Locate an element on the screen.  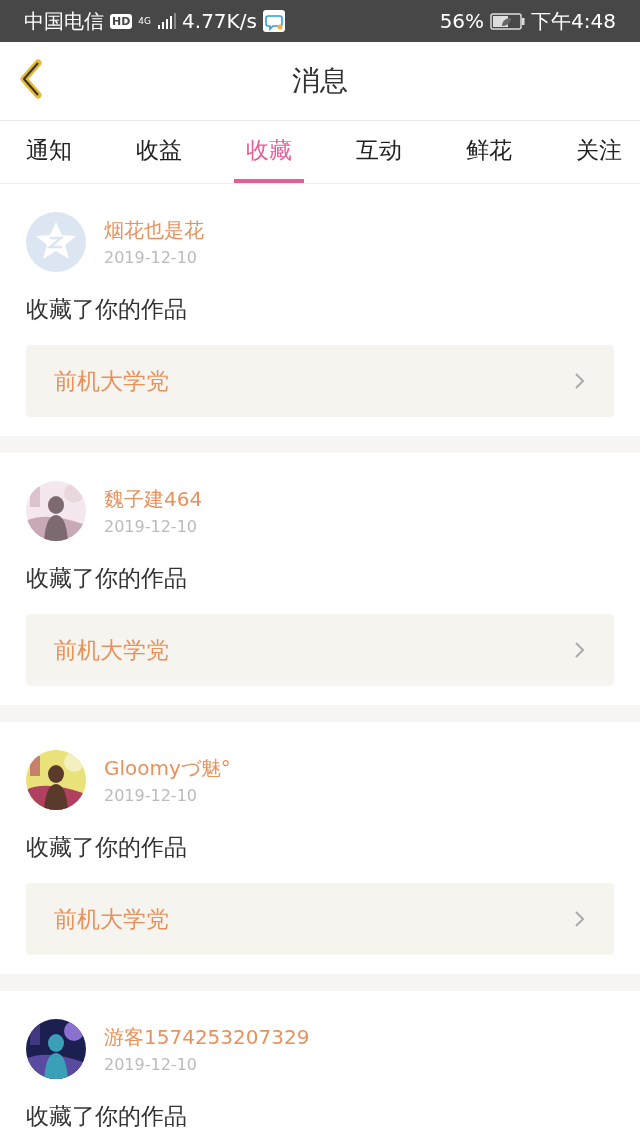
user-name: 魏子建464 is located at coordinates (153, 499).